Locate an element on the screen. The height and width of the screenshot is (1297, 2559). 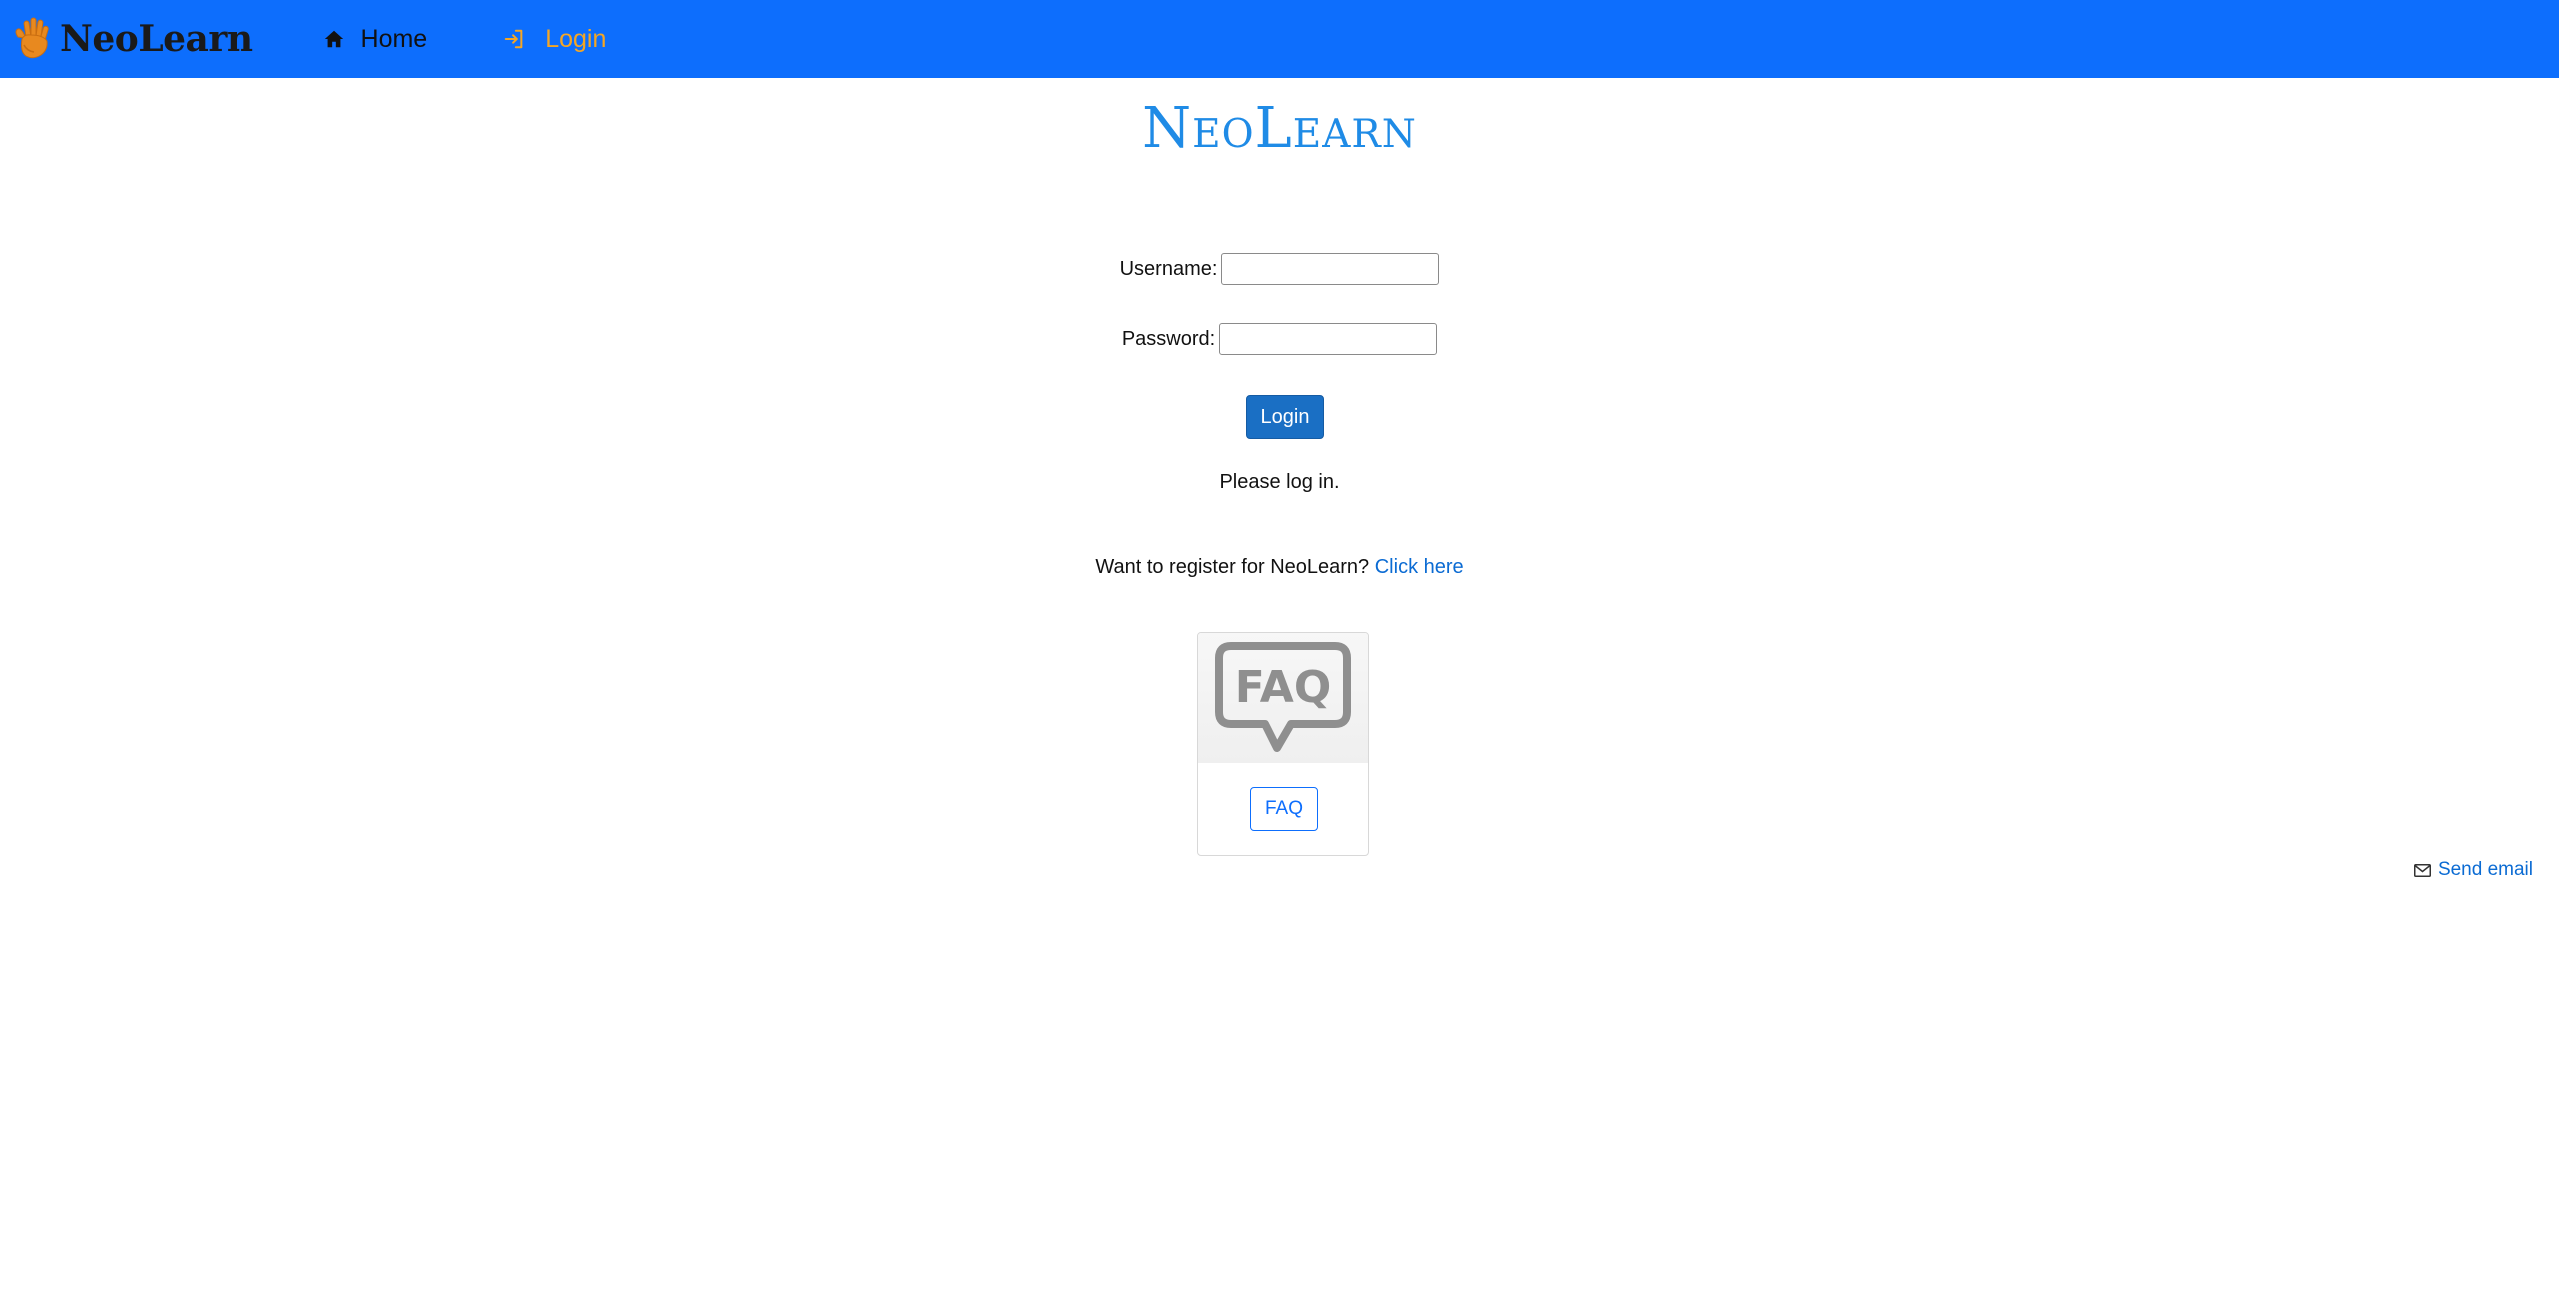
username-row: Username: is located at coordinates (1279, 269).